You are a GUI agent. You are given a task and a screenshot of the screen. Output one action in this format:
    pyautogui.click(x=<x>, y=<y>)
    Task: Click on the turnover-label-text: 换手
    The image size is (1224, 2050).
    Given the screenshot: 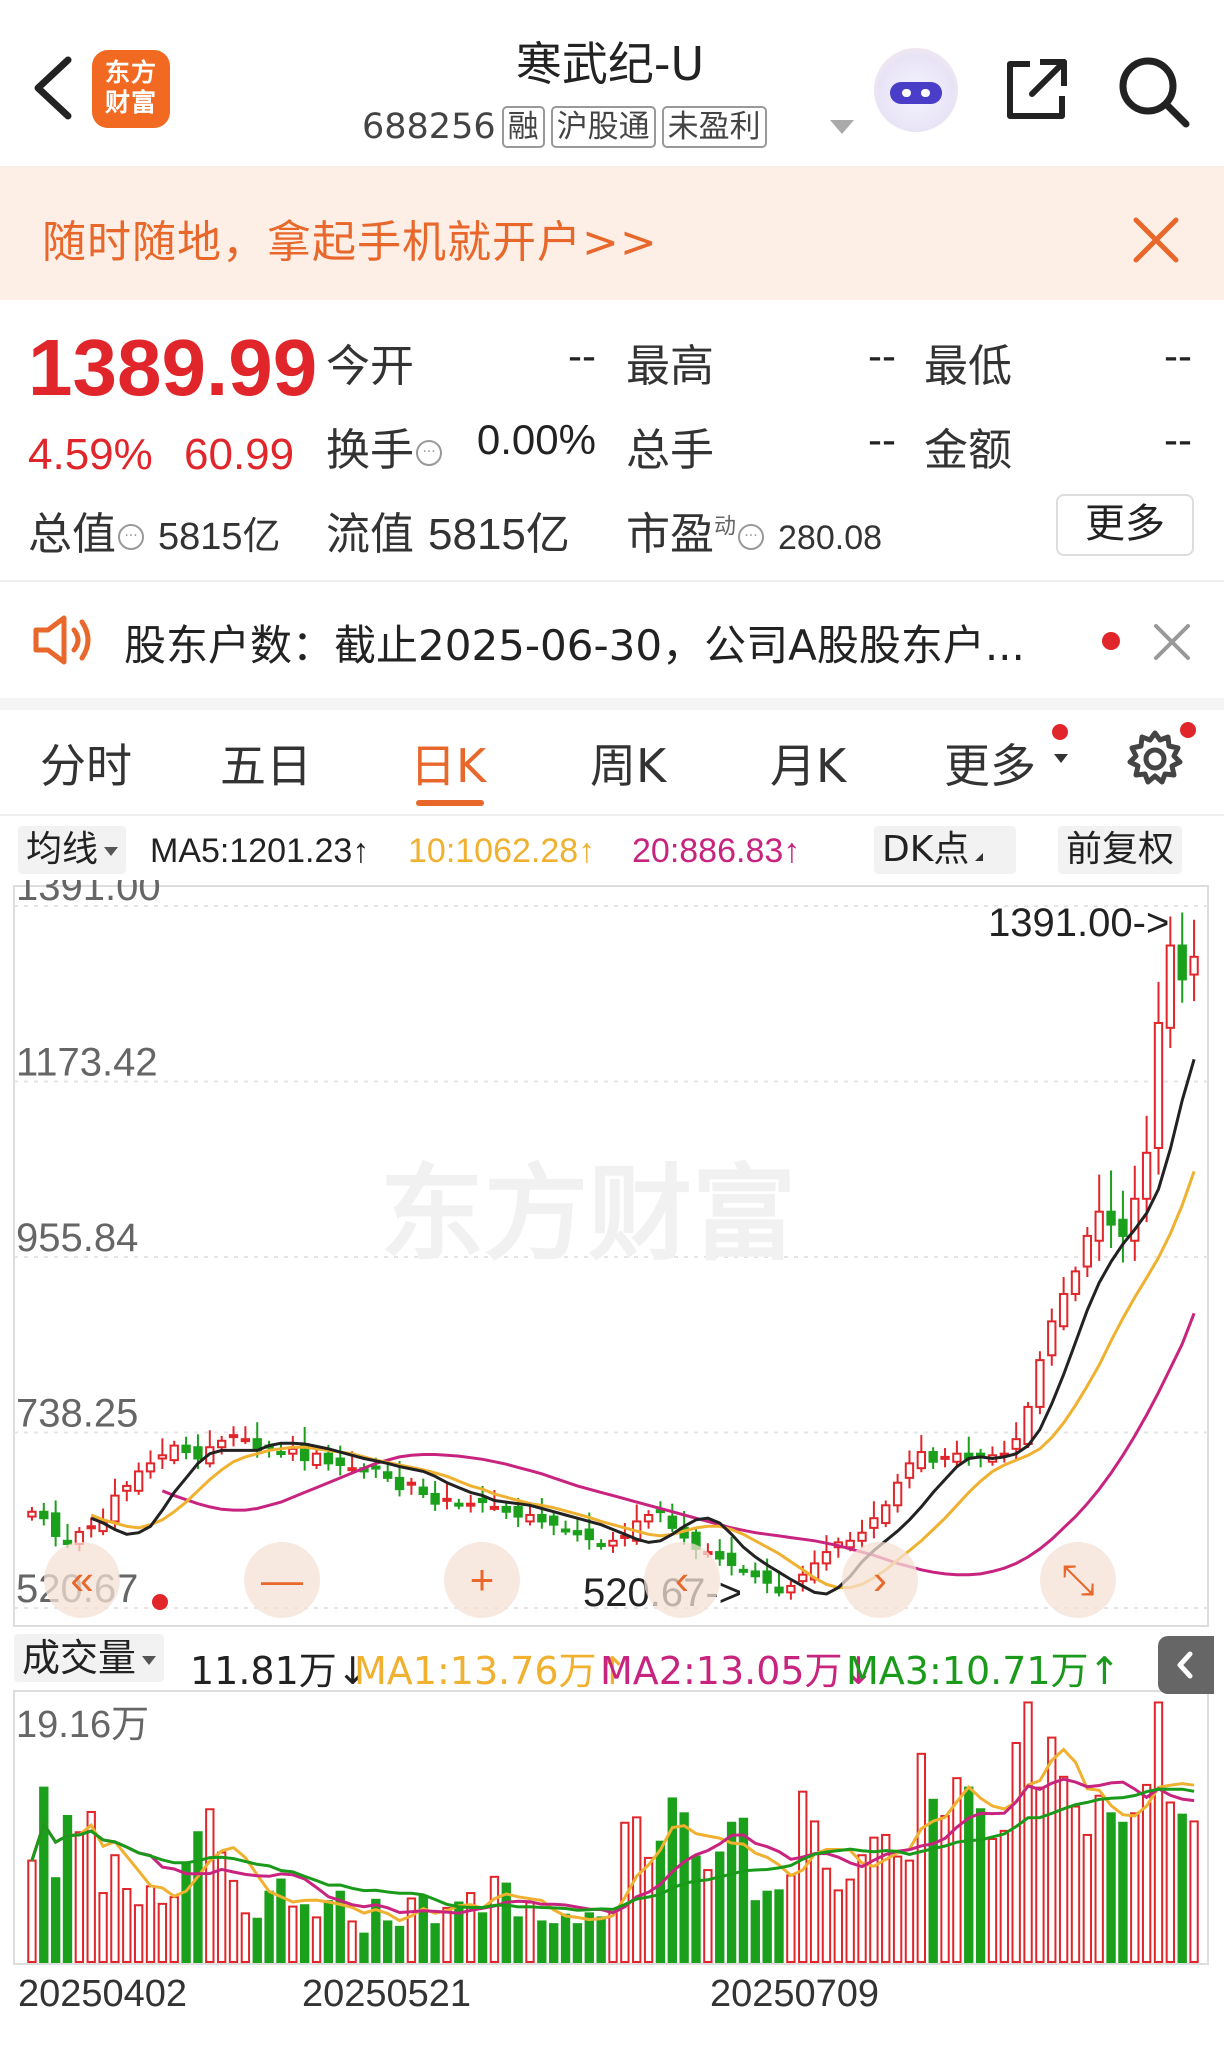 What is the action you would take?
    pyautogui.click(x=370, y=450)
    